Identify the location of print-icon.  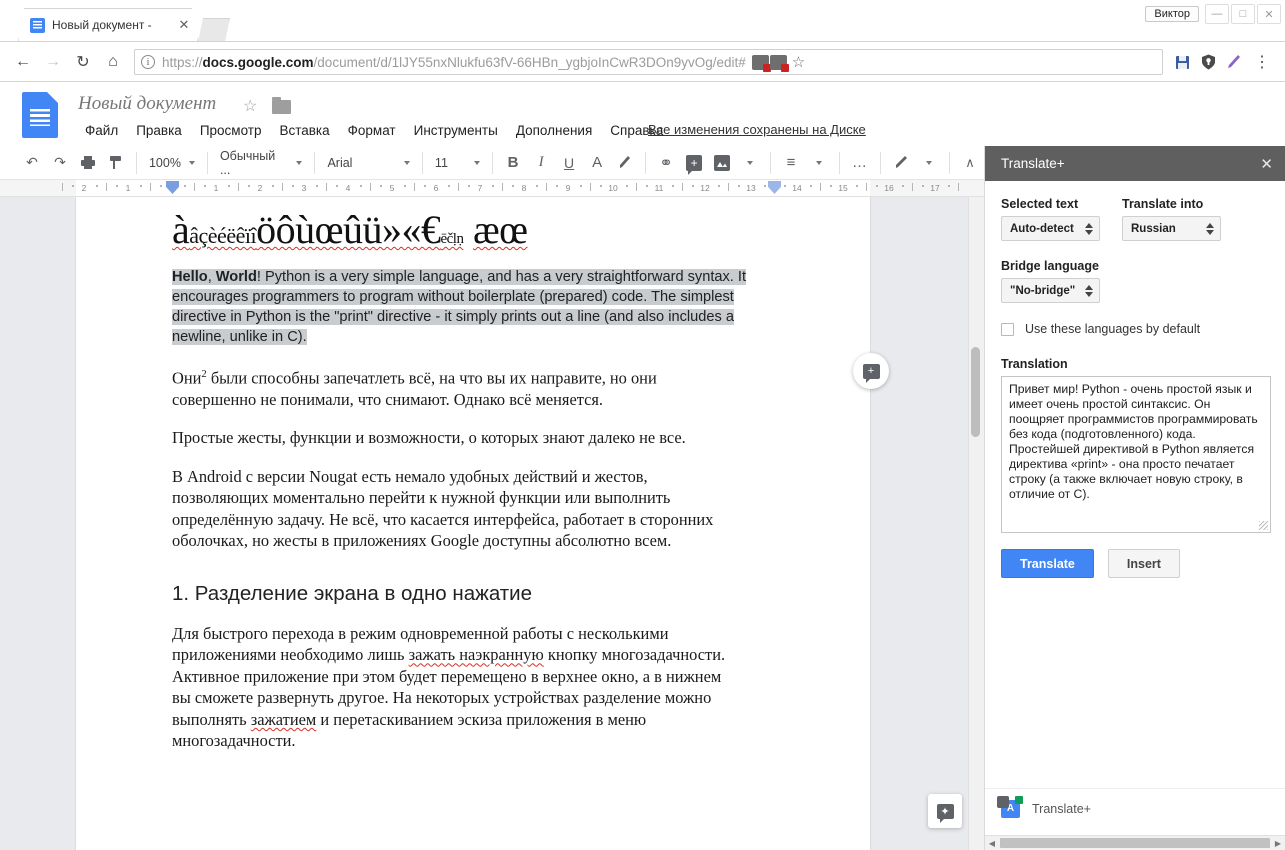
(88, 163).